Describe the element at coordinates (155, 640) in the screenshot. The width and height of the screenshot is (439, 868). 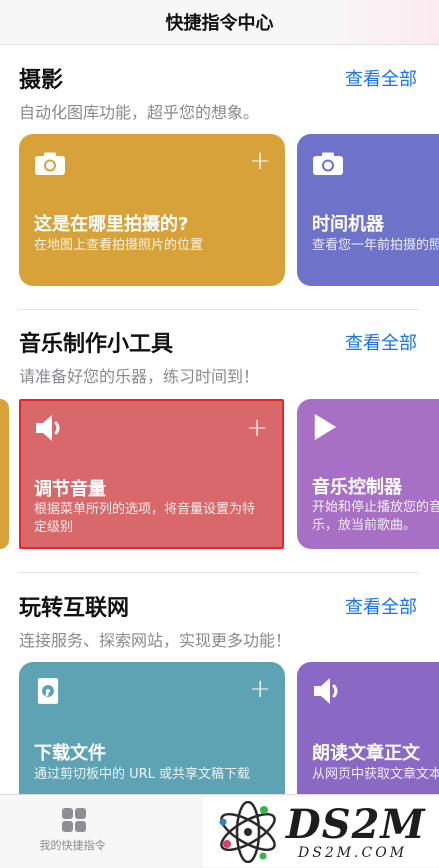
I see `section-subtitle: 连接服务、探索网站，实现更多功能！` at that location.